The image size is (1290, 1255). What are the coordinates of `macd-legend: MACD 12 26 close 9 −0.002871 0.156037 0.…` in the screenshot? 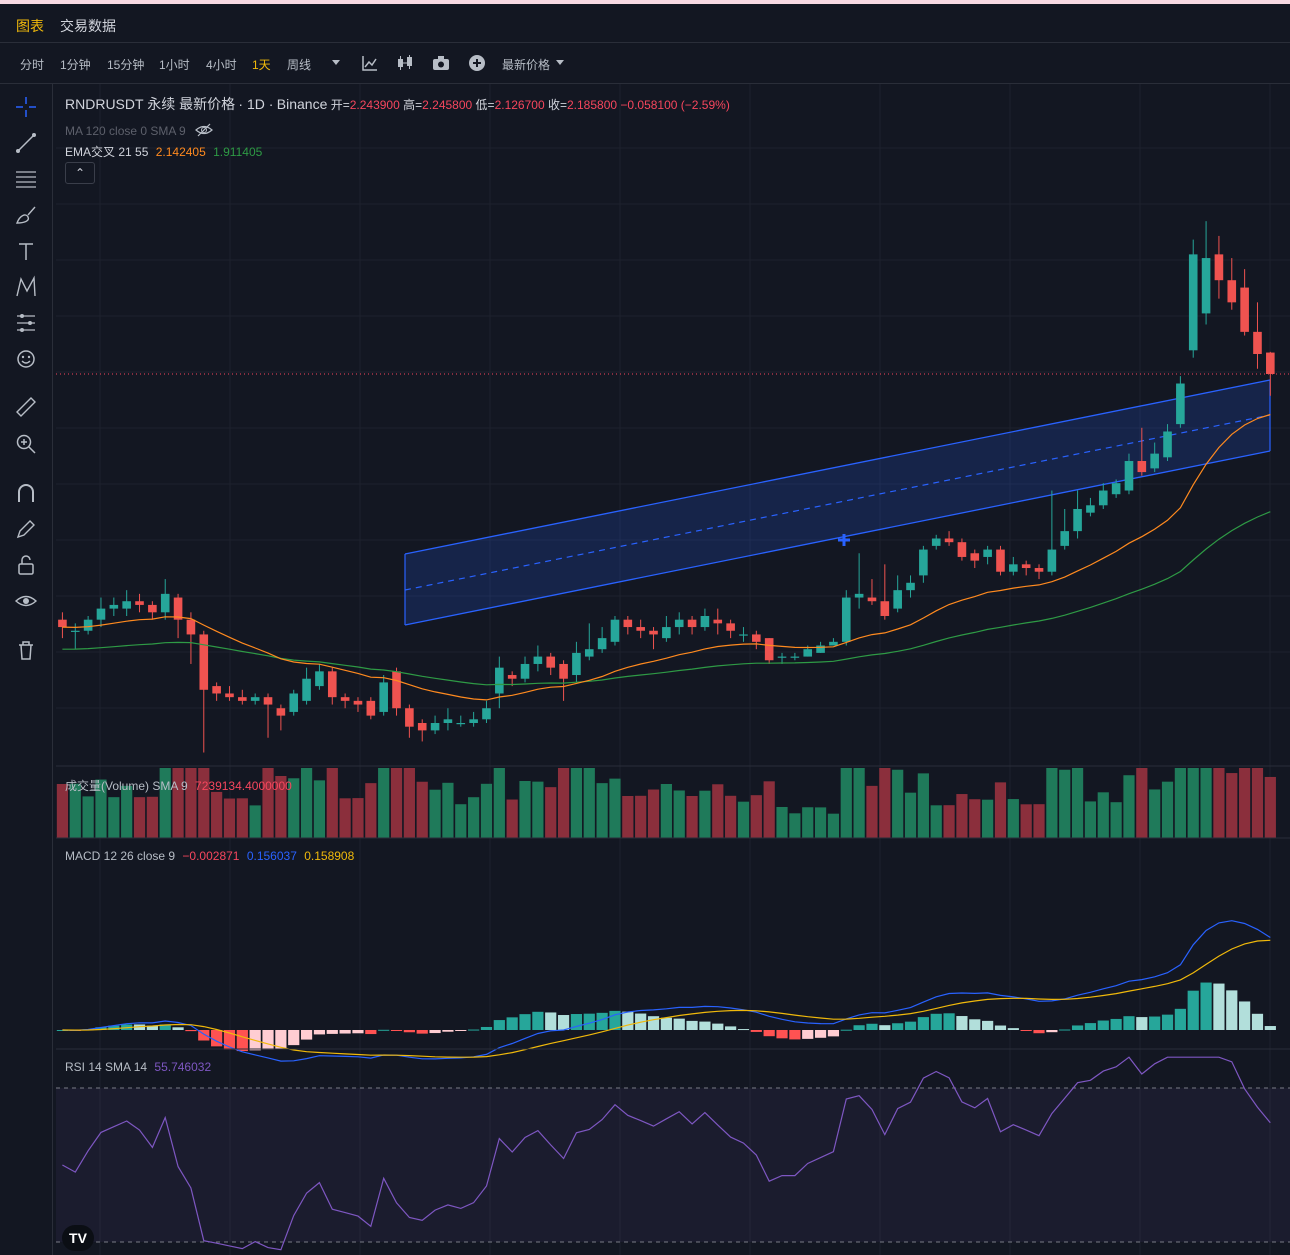 It's located at (209, 856).